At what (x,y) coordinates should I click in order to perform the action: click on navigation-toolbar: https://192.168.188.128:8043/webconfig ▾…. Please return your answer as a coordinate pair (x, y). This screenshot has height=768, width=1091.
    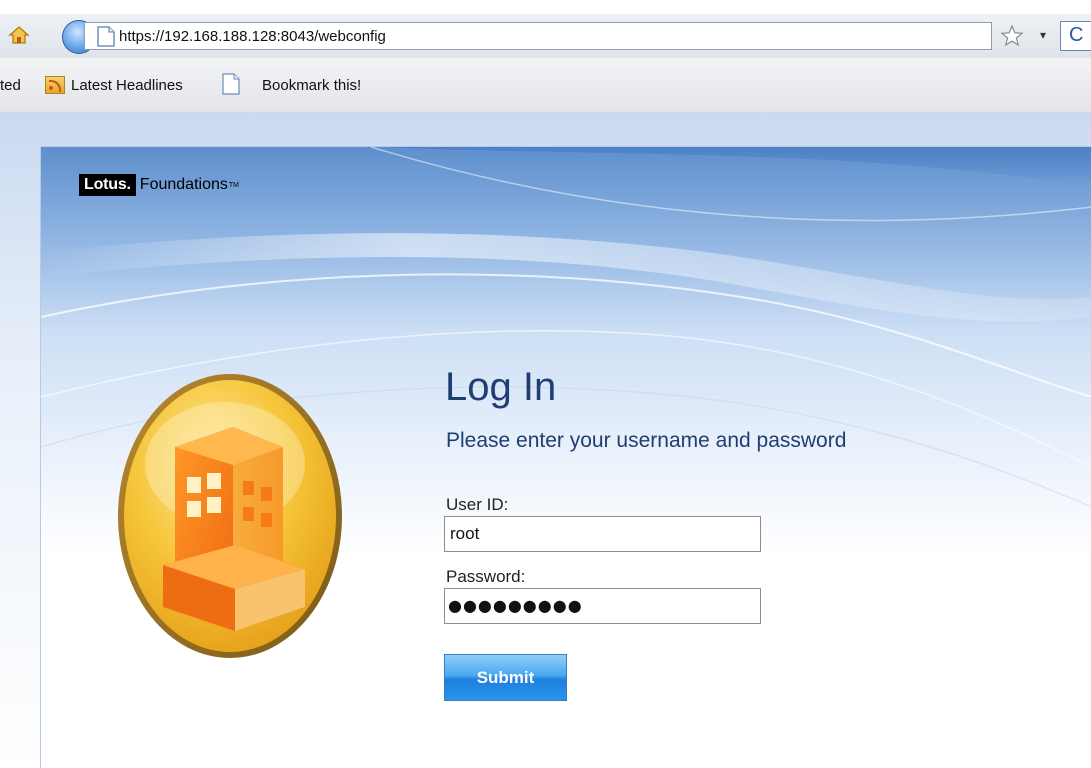
    Looking at the image, I should click on (545, 36).